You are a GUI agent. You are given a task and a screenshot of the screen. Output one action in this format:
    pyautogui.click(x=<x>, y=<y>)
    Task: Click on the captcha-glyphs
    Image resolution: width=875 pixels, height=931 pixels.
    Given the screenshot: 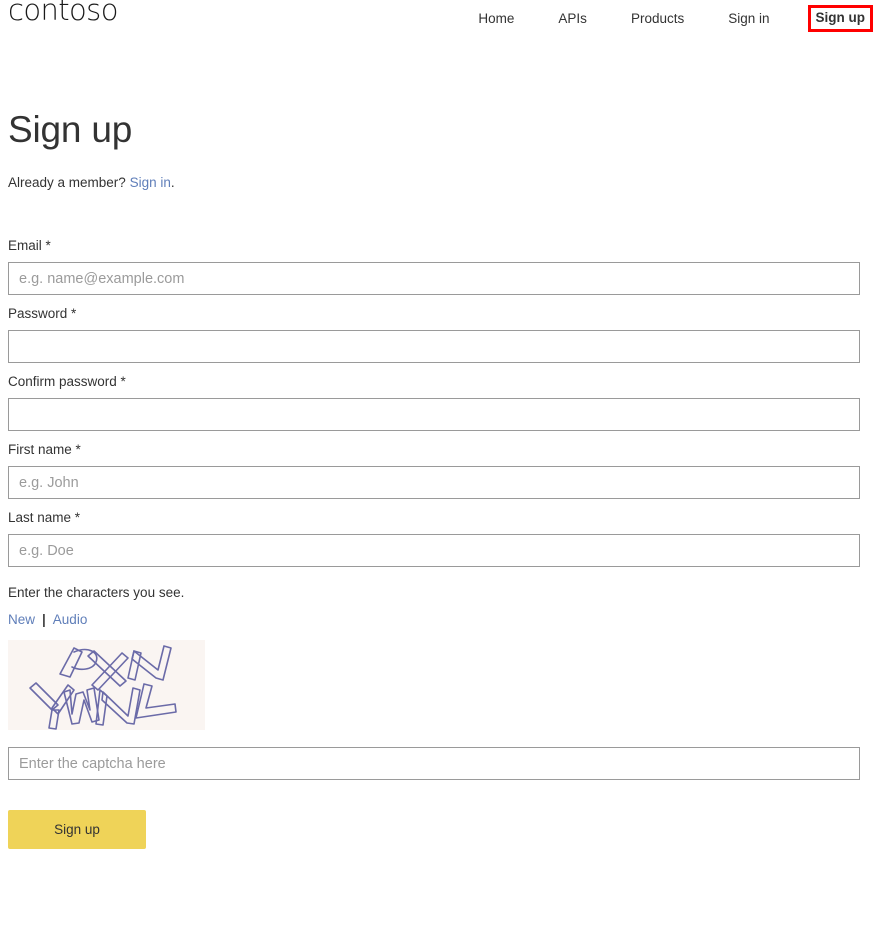 What is the action you would take?
    pyautogui.click(x=103, y=688)
    